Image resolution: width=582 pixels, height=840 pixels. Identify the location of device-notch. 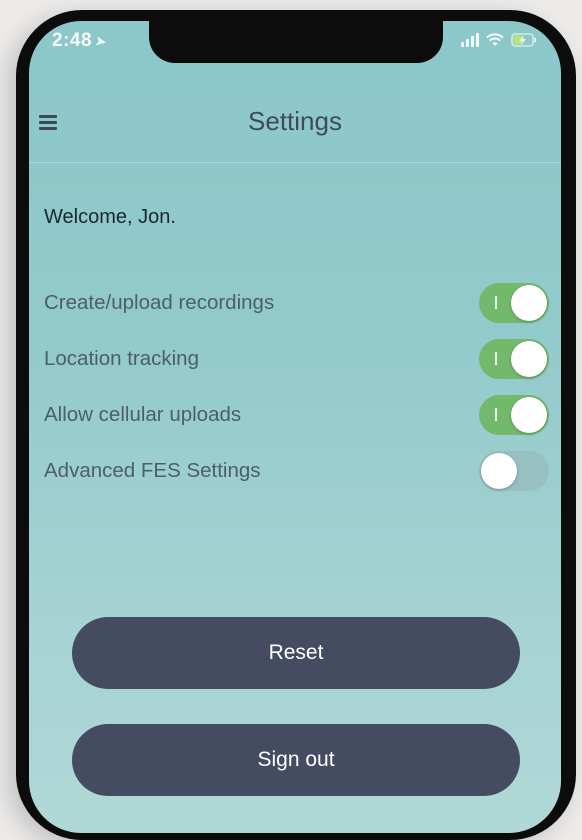
(296, 42).